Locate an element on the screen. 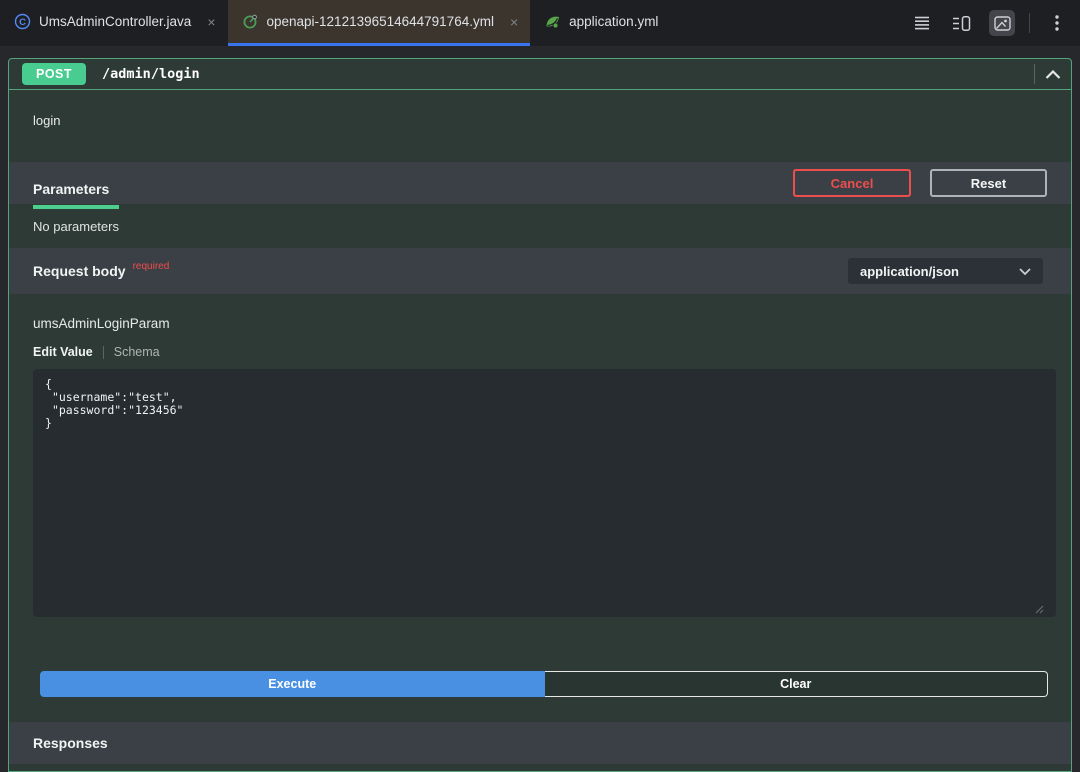  openapi-icon is located at coordinates (250, 21).